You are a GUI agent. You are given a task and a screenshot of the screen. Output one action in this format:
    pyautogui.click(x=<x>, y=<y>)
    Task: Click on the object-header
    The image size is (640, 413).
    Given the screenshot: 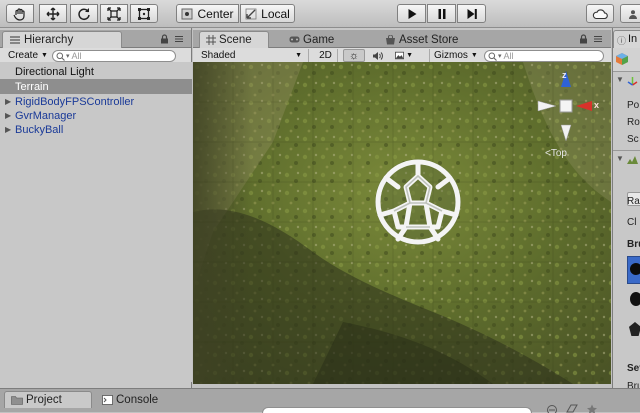 What is the action you would take?
    pyautogui.click(x=626, y=60)
    